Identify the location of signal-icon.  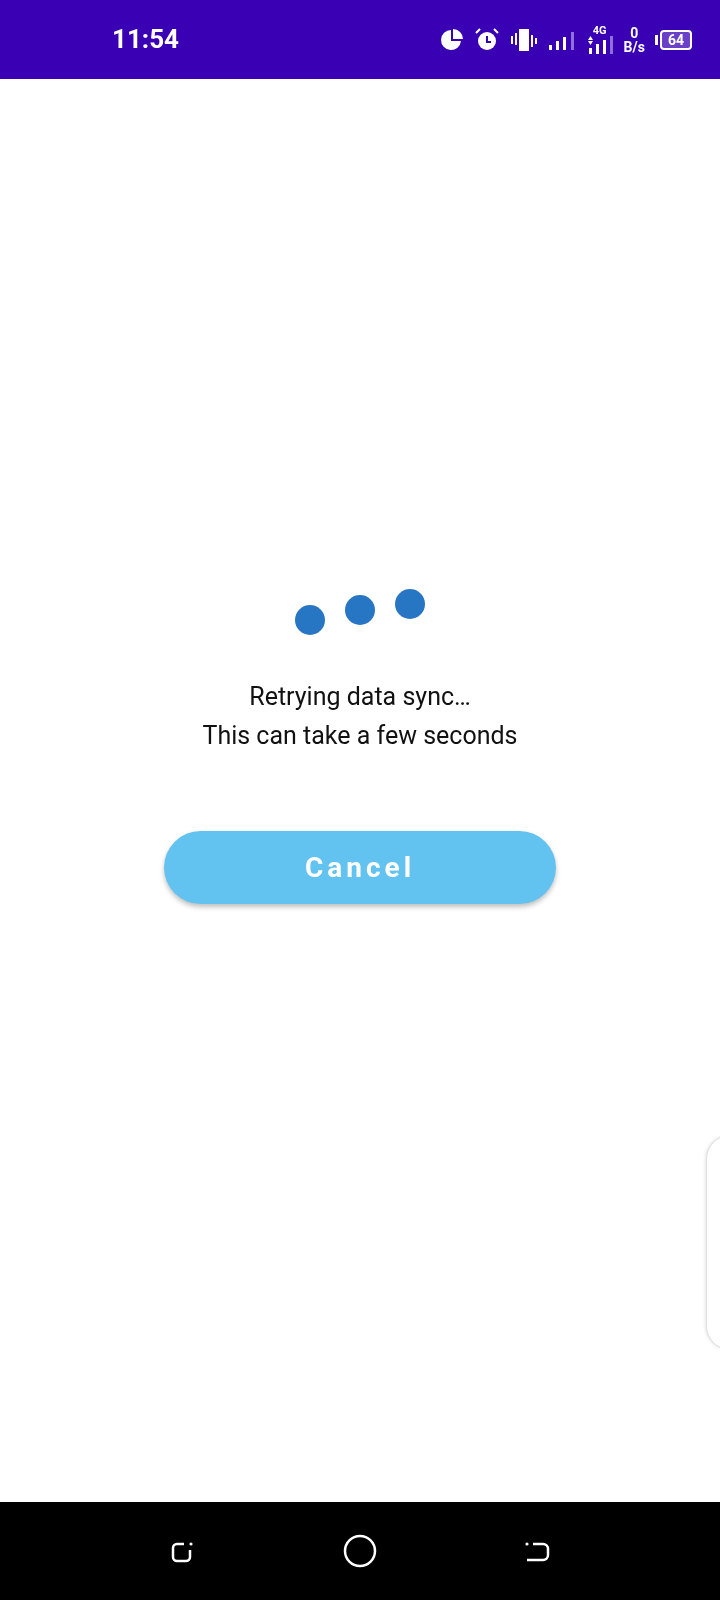
(599, 45).